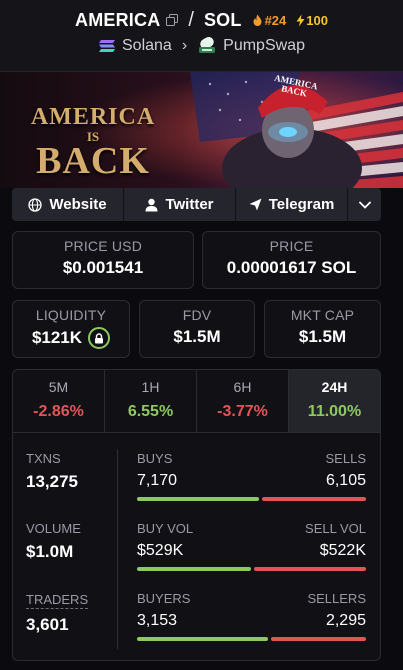 This screenshot has height=670, width=403. I want to click on liquidity-value-row: $121K, so click(71, 338).